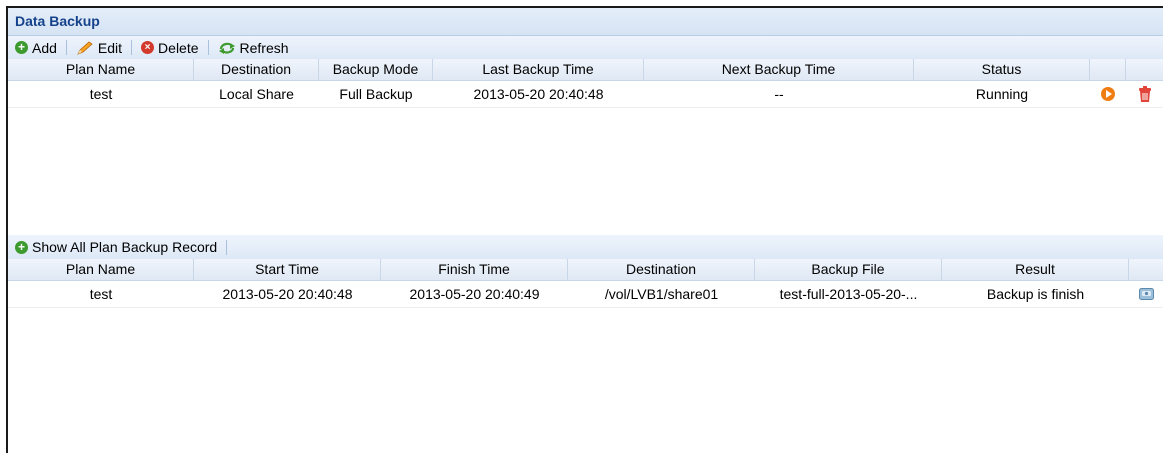  I want to click on add-label: Add, so click(44, 47).